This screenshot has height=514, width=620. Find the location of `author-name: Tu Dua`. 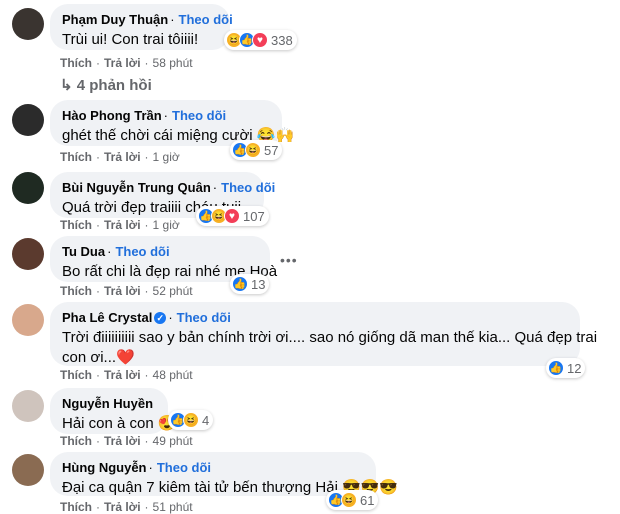

author-name: Tu Dua is located at coordinates (83, 251).